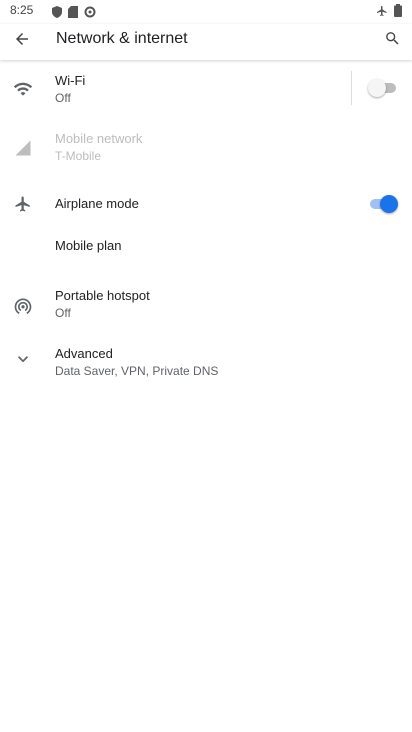 The height and width of the screenshot is (732, 412). What do you see at coordinates (23, 306) in the screenshot?
I see `hotspot-icon` at bounding box center [23, 306].